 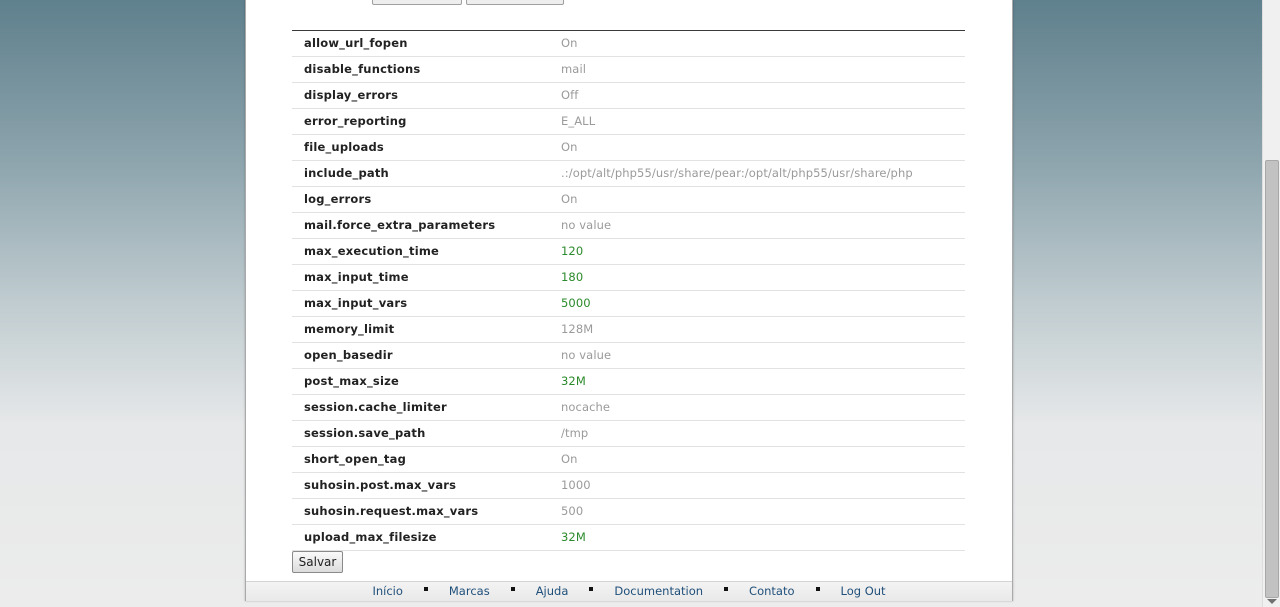 What do you see at coordinates (628, 44) in the screenshot?
I see `setting-row: allow_url_fopen On` at bounding box center [628, 44].